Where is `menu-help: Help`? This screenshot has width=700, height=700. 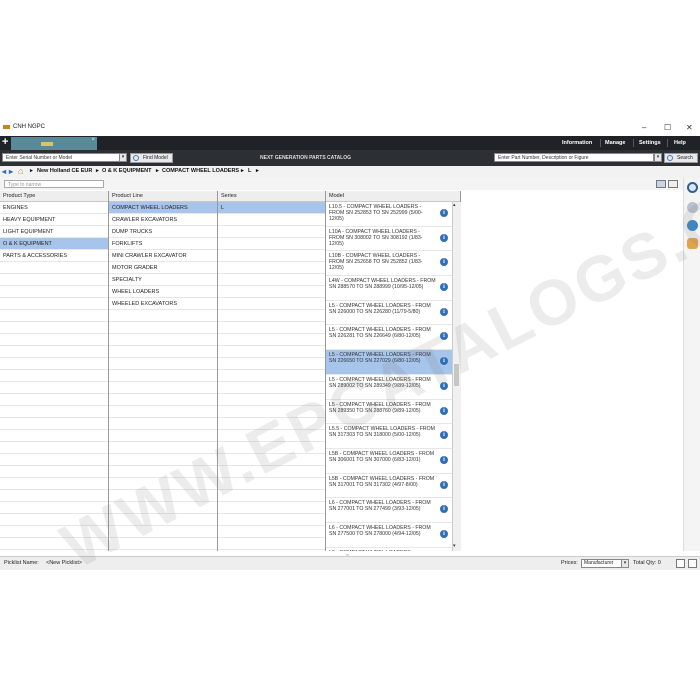 menu-help: Help is located at coordinates (680, 143).